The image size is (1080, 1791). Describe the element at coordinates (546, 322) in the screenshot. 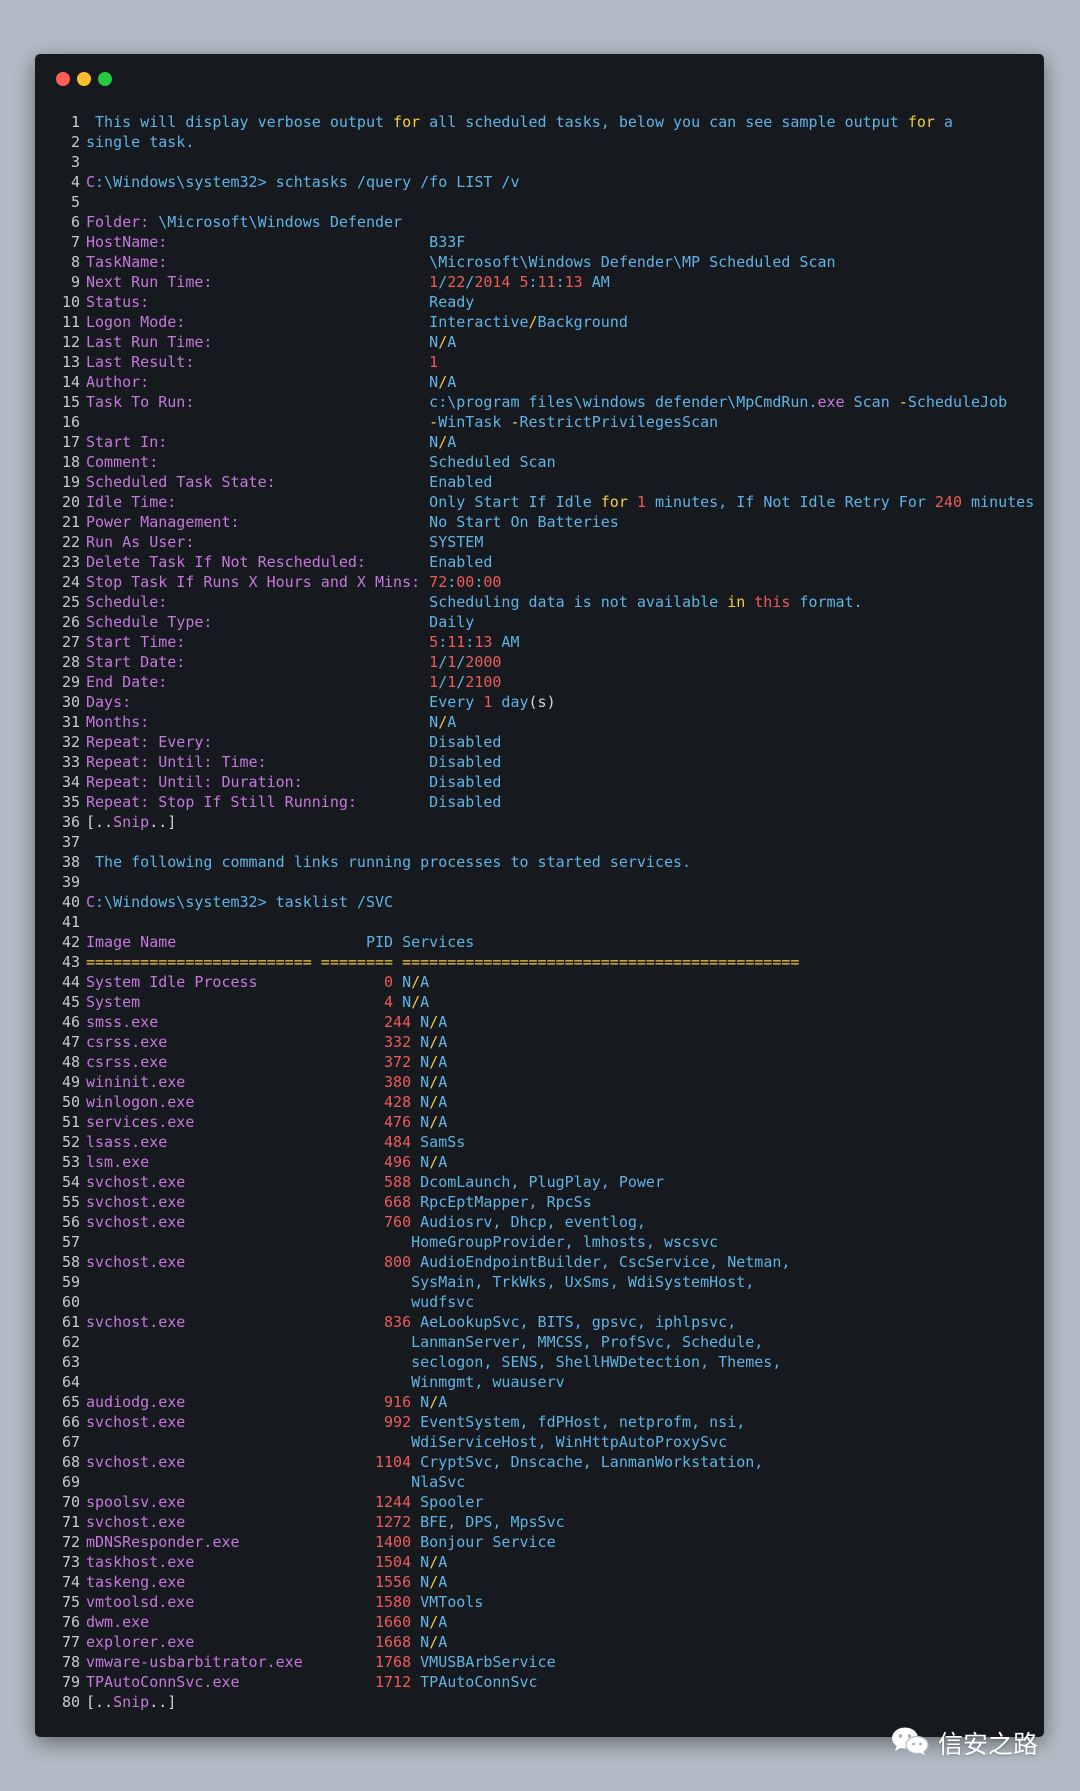

I see `code-line: 11 Logon Mode: Interactive/Background` at that location.